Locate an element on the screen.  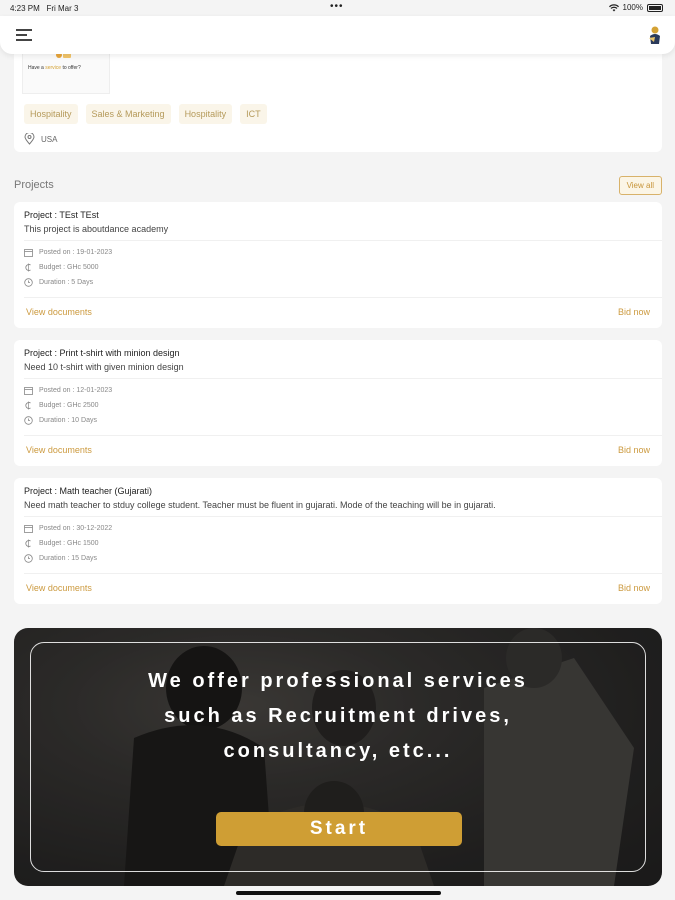
budget-row: Budget : GHc 2500 is located at coordinates (61, 405).